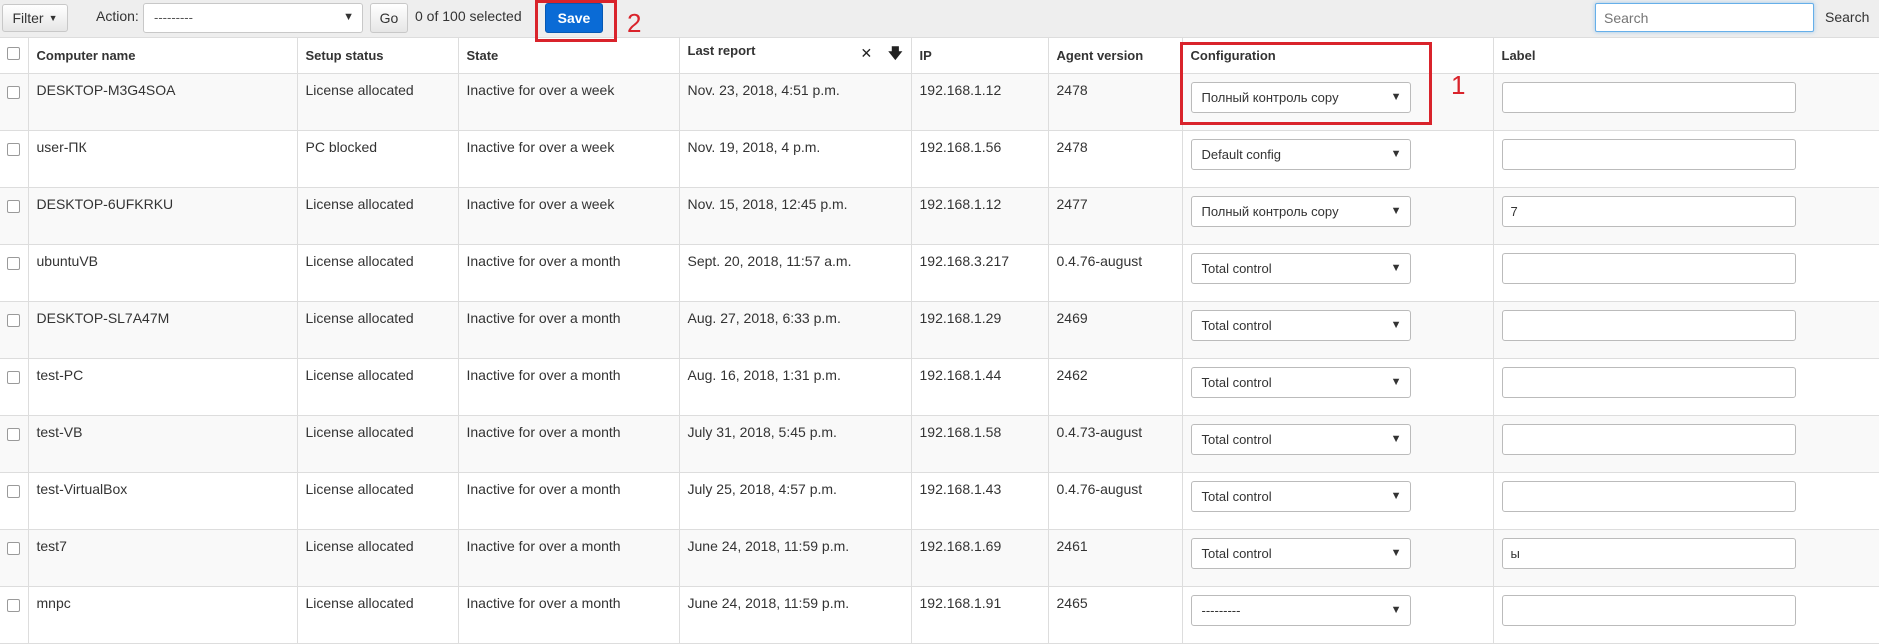  What do you see at coordinates (795, 102) in the screenshot?
I see `last-report-cell: Nov. 23, 2018, 4:51 p.m.` at bounding box center [795, 102].